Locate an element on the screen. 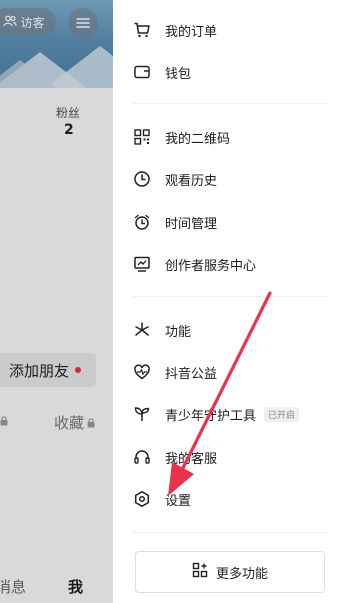 The height and width of the screenshot is (603, 349). menu-item-label: 观看历史 is located at coordinates (191, 181).